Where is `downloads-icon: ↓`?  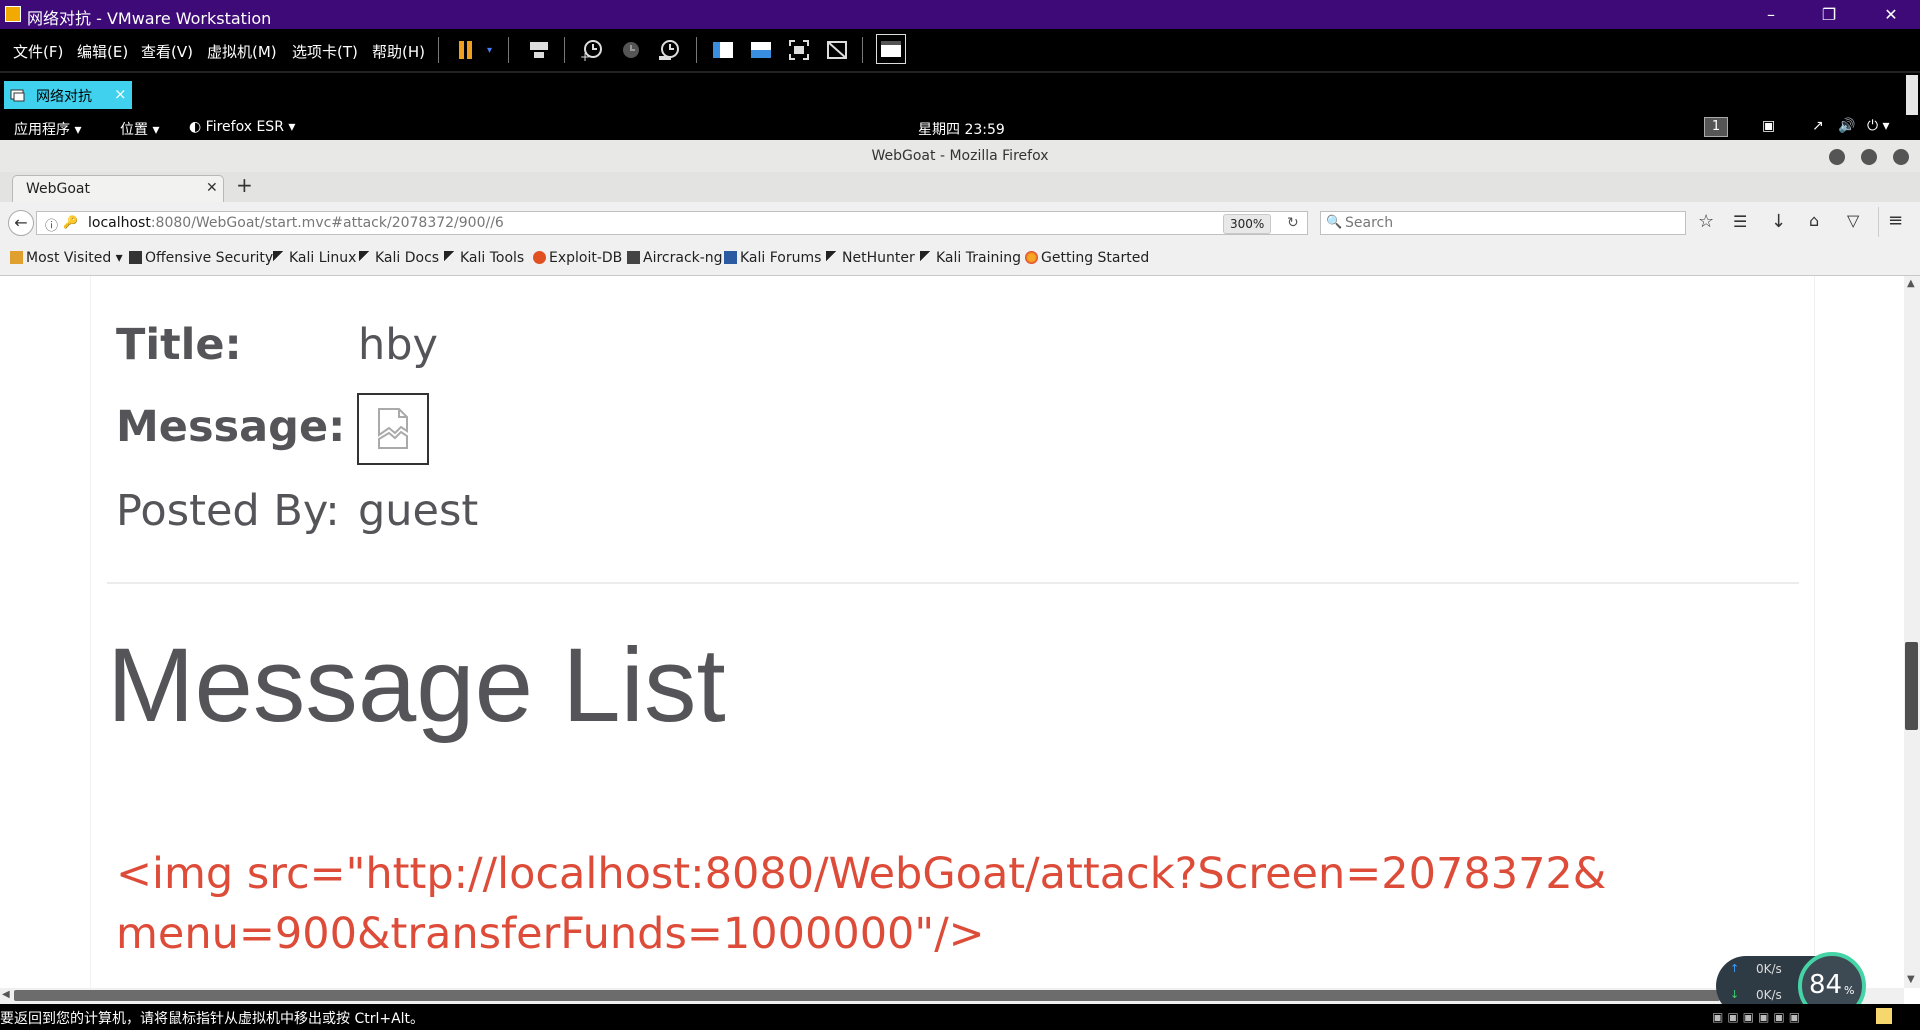
downloads-icon: ↓ is located at coordinates (1778, 221).